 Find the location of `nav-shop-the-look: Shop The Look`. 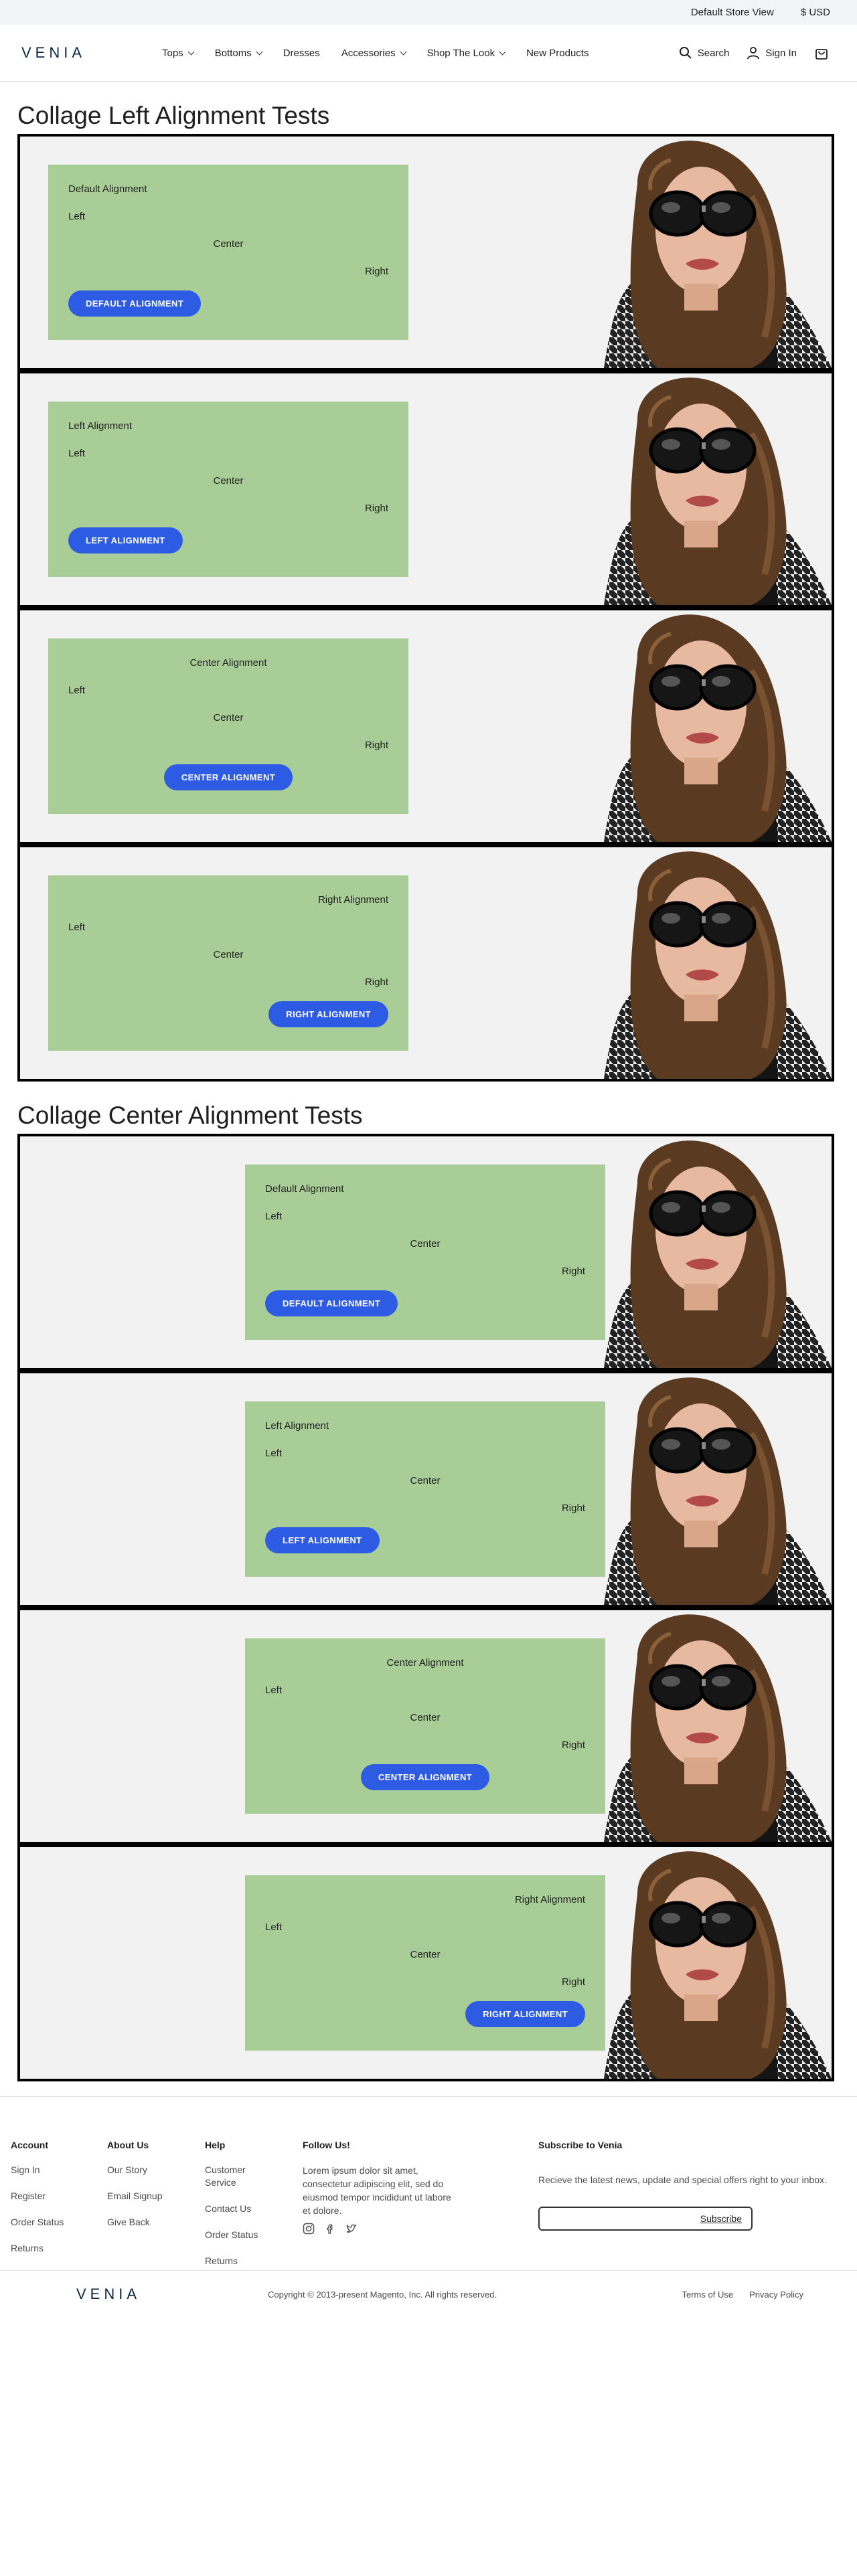

nav-shop-the-look: Shop The Look is located at coordinates (466, 53).